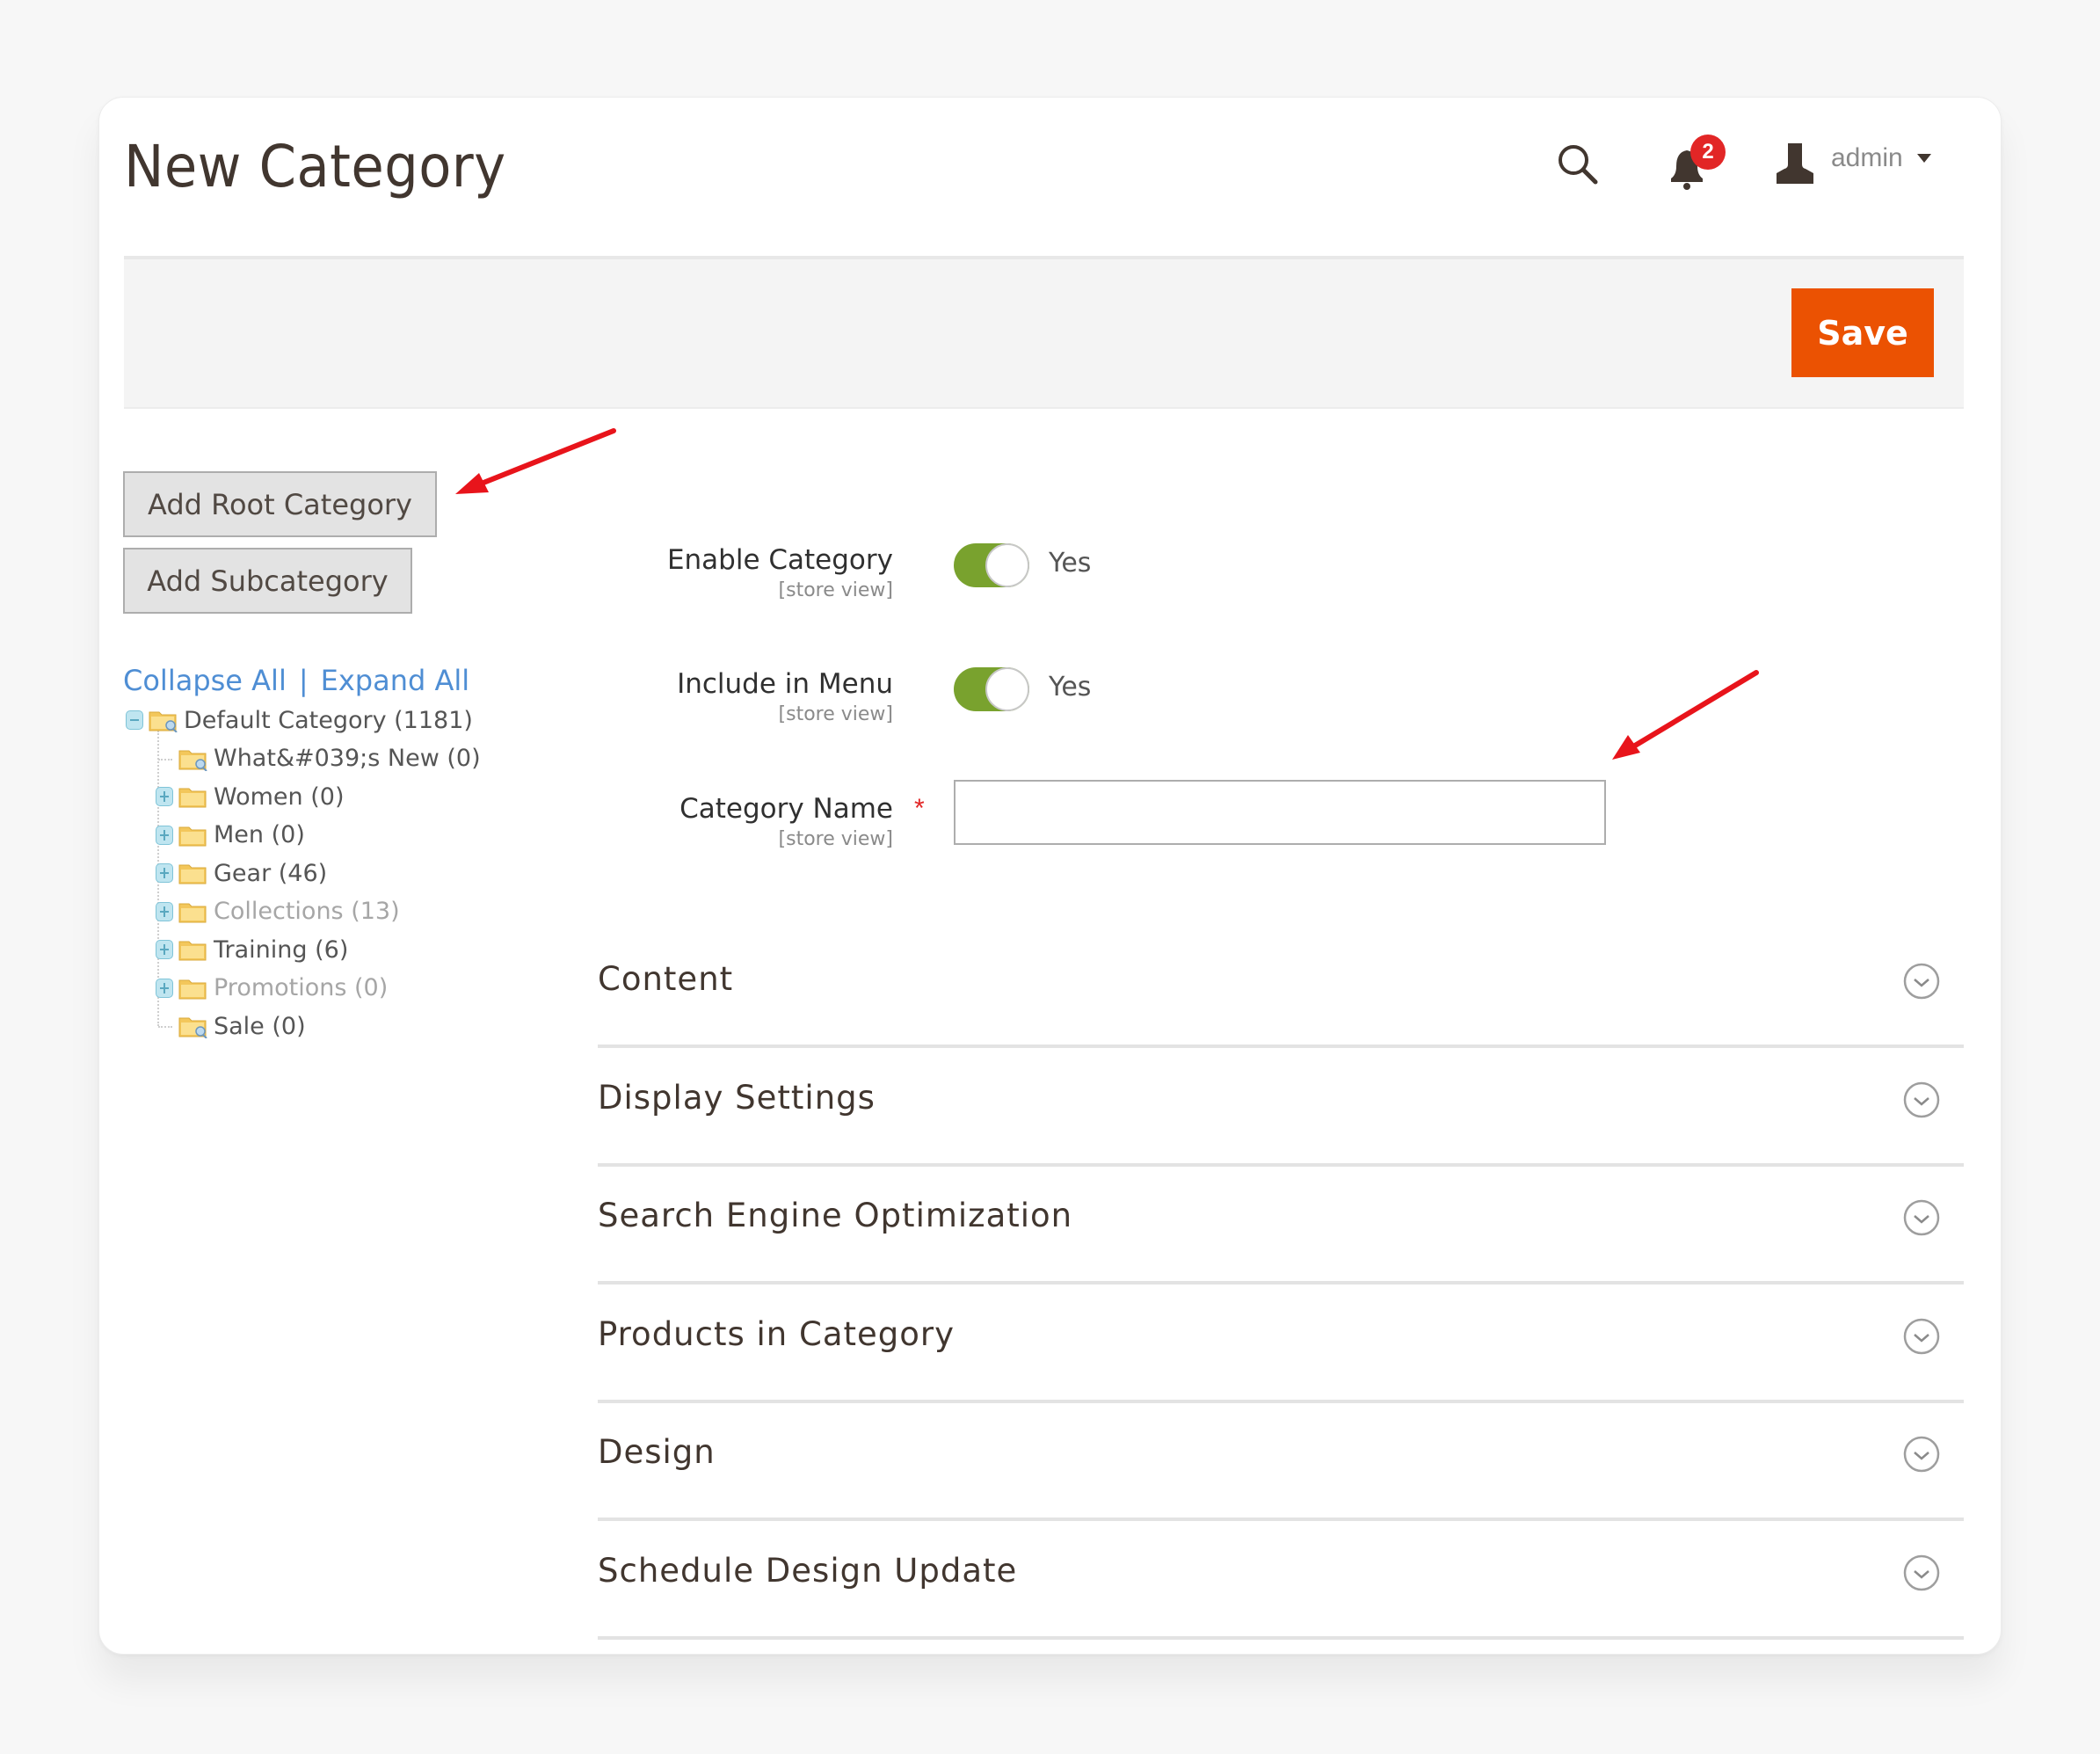 This screenshot has height=1754, width=2100. Describe the element at coordinates (1281, 1226) in the screenshot. I see `collapsible-section: Search Engine Optimization` at that location.